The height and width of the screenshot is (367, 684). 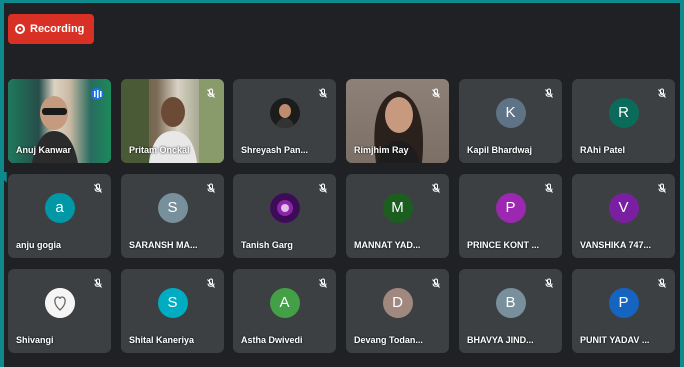 I want to click on participant-avatar: K, so click(x=510, y=112).